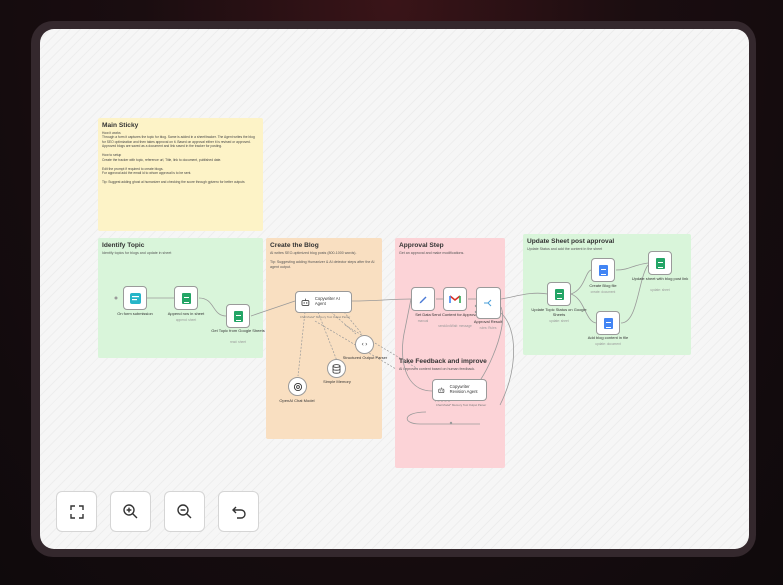 The image size is (783, 585). Describe the element at coordinates (660, 278) in the screenshot. I see `update-sheet-link-label: Update sheet with blog post link` at that location.